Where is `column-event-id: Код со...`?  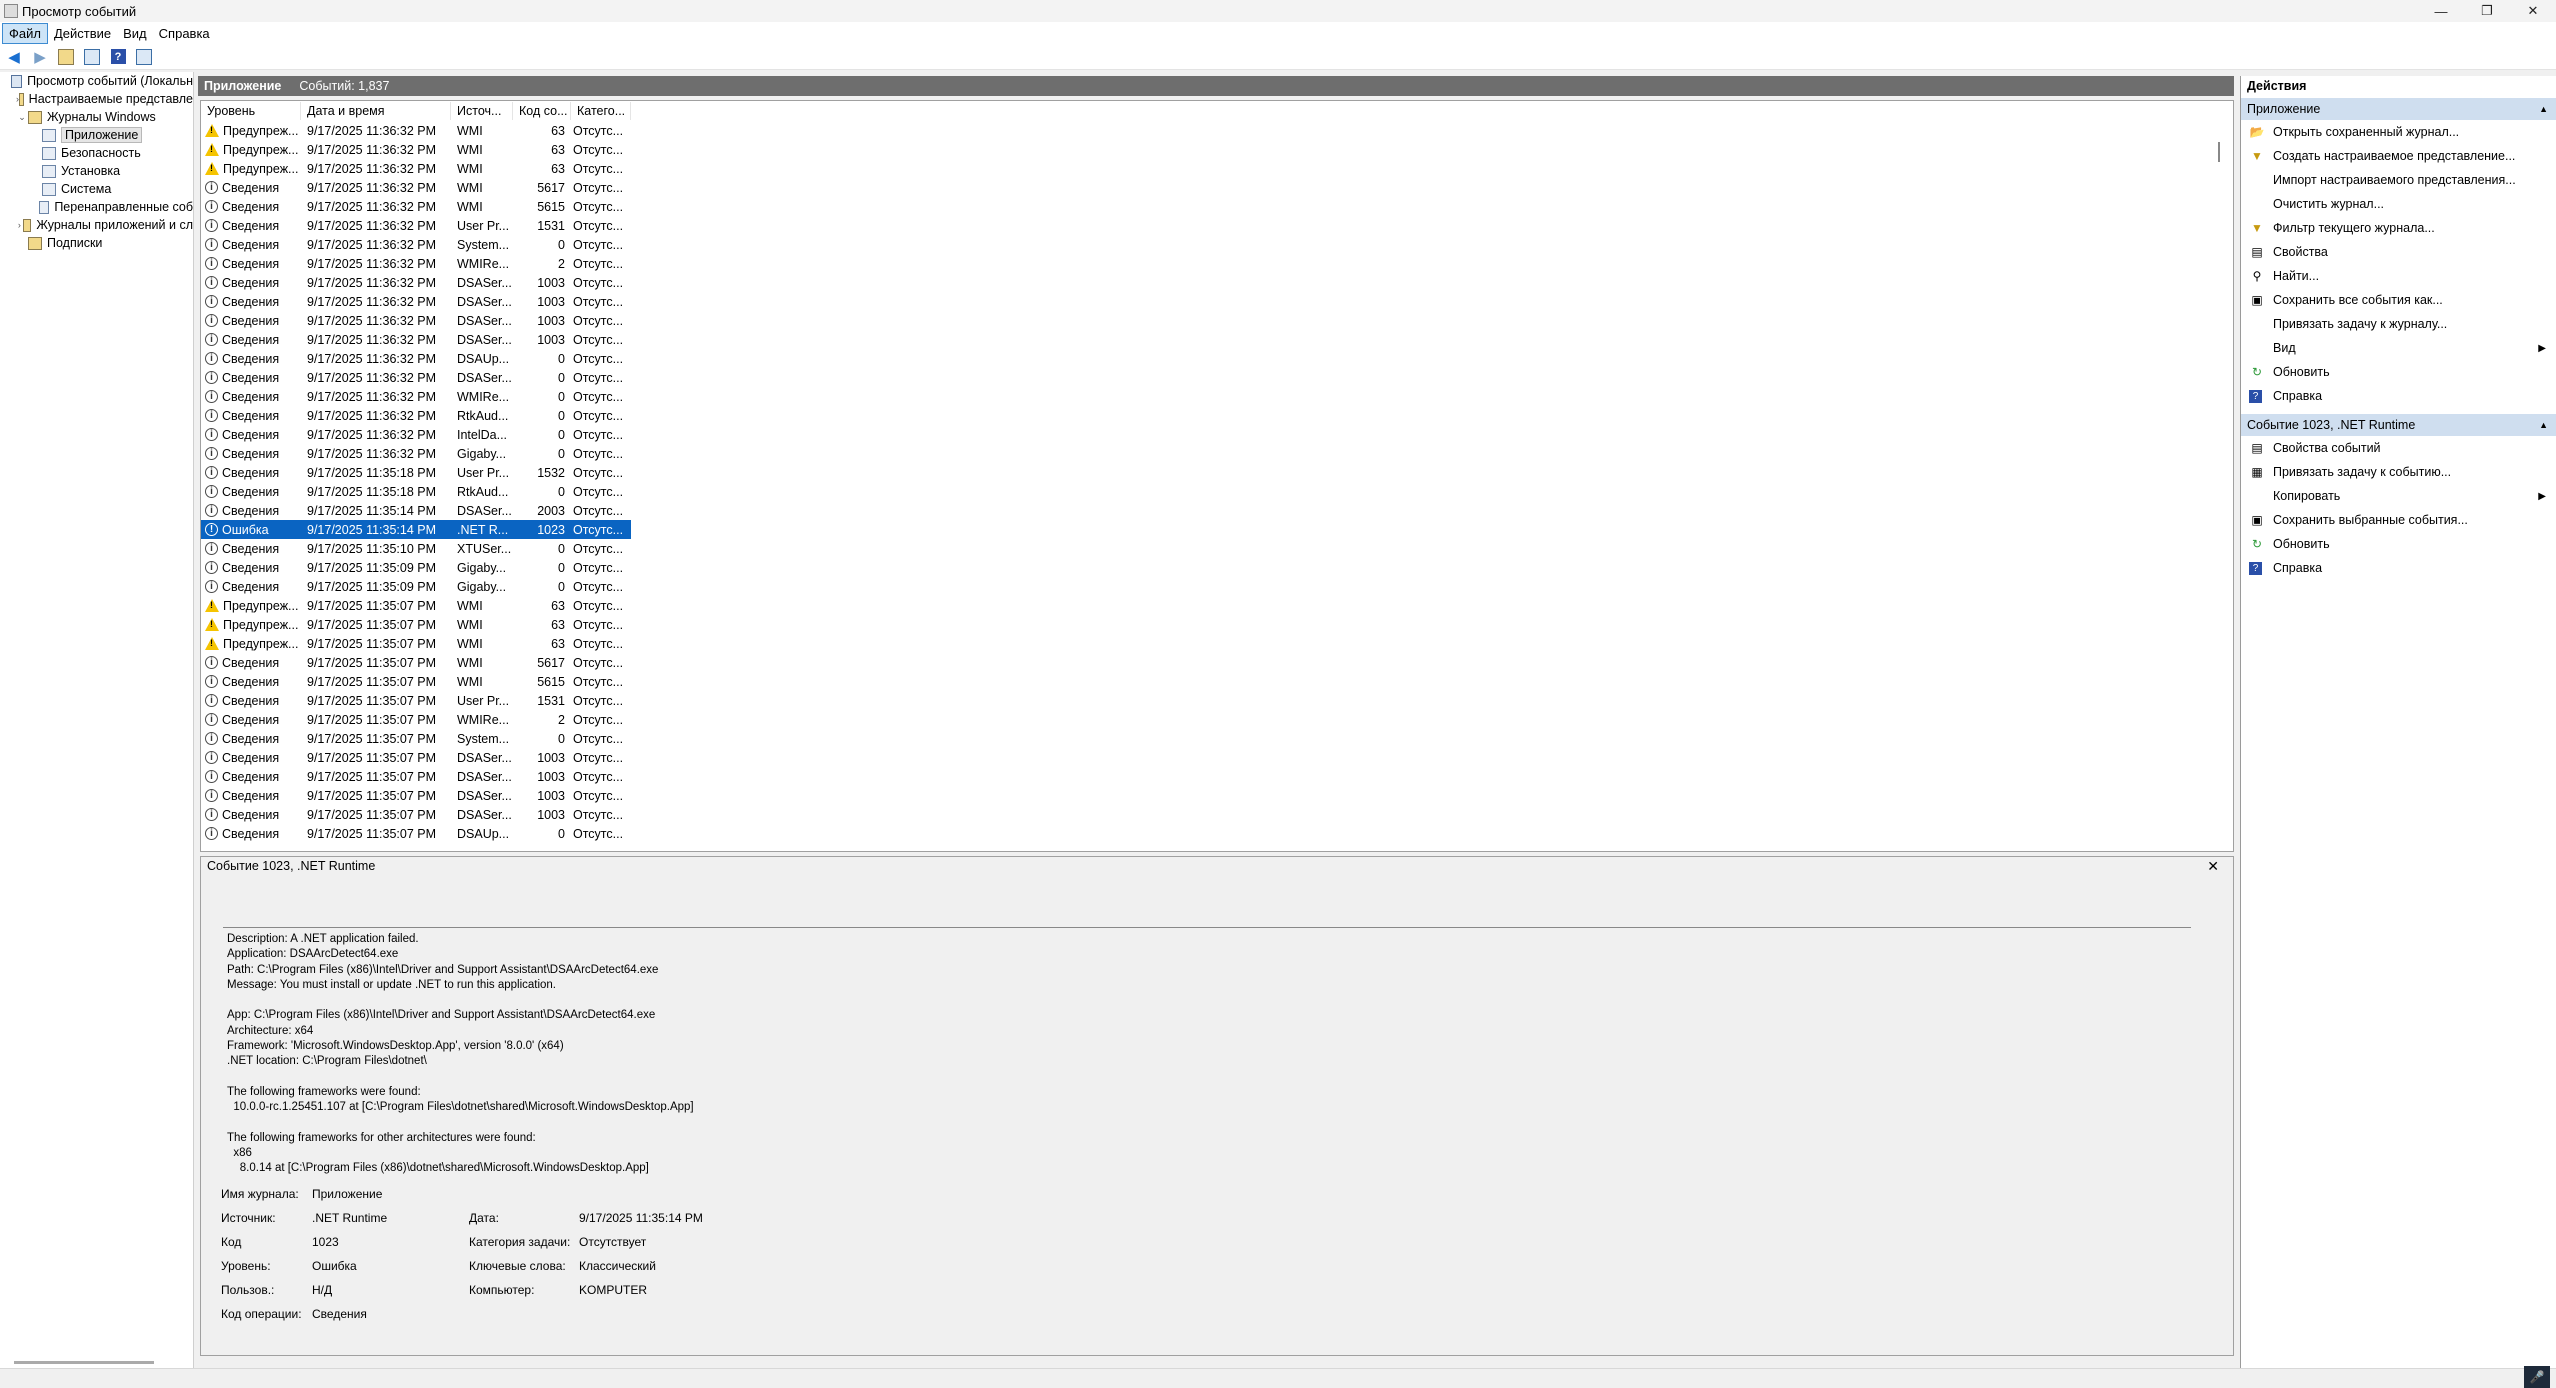
column-event-id: Код со... is located at coordinates (542, 110).